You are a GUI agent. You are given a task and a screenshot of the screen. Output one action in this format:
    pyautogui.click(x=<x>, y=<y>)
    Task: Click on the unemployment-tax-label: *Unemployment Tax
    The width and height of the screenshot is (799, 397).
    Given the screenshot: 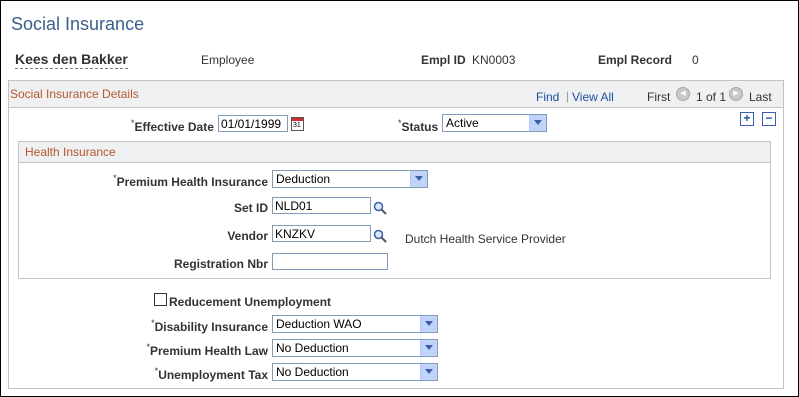 What is the action you would take?
    pyautogui.click(x=211, y=374)
    